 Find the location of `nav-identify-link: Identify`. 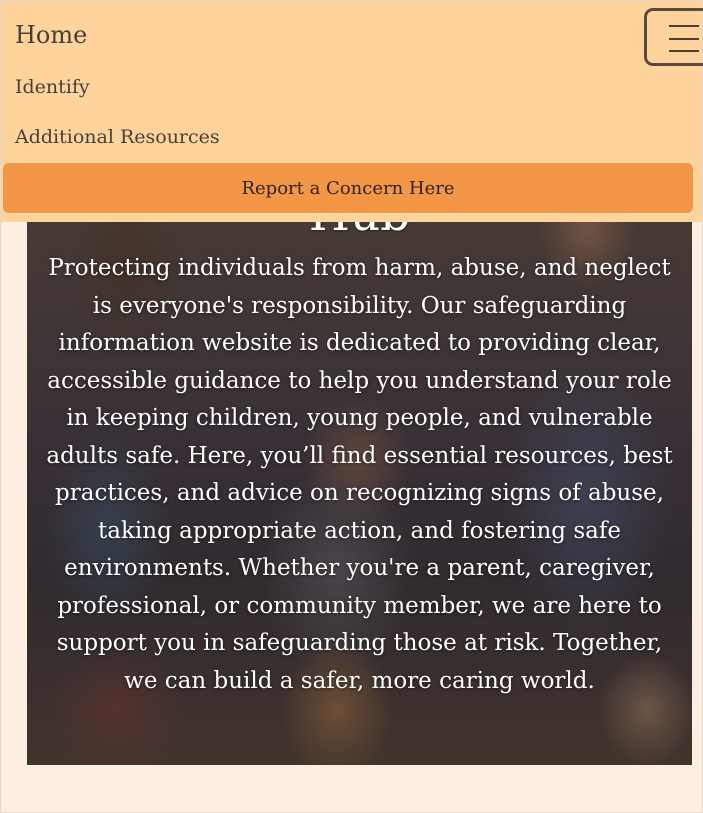

nav-identify-link: Identify is located at coordinates (52, 87).